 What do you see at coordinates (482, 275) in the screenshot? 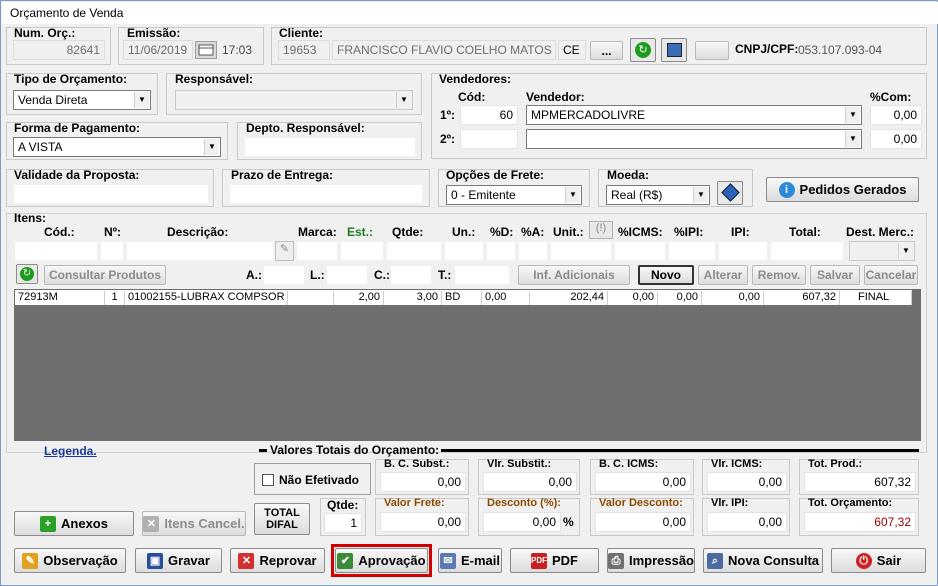
I see `t-input` at bounding box center [482, 275].